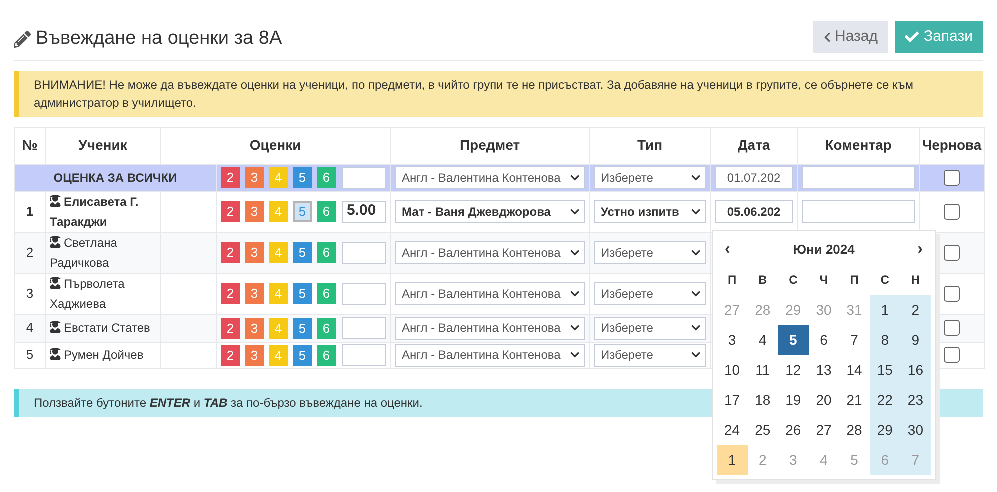 Image resolution: width=997 pixels, height=492 pixels. What do you see at coordinates (103, 145) in the screenshot?
I see `column-header: Ученик` at bounding box center [103, 145].